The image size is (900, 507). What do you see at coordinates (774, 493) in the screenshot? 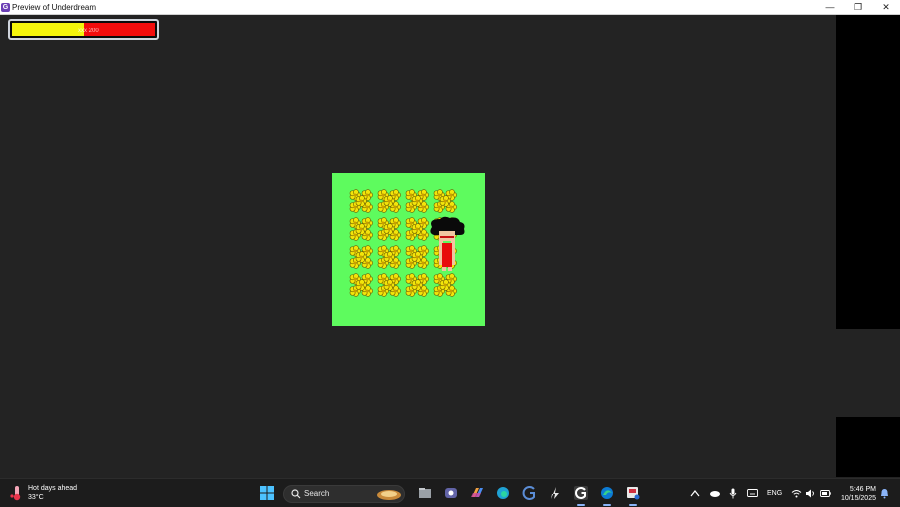
I see `language-indicator: ENG` at bounding box center [774, 493].